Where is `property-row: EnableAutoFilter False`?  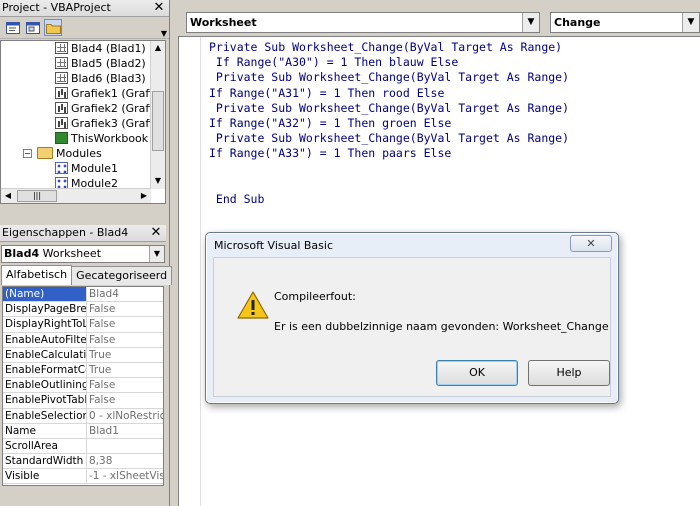
property-row: EnableAutoFilter False is located at coordinates (83, 340).